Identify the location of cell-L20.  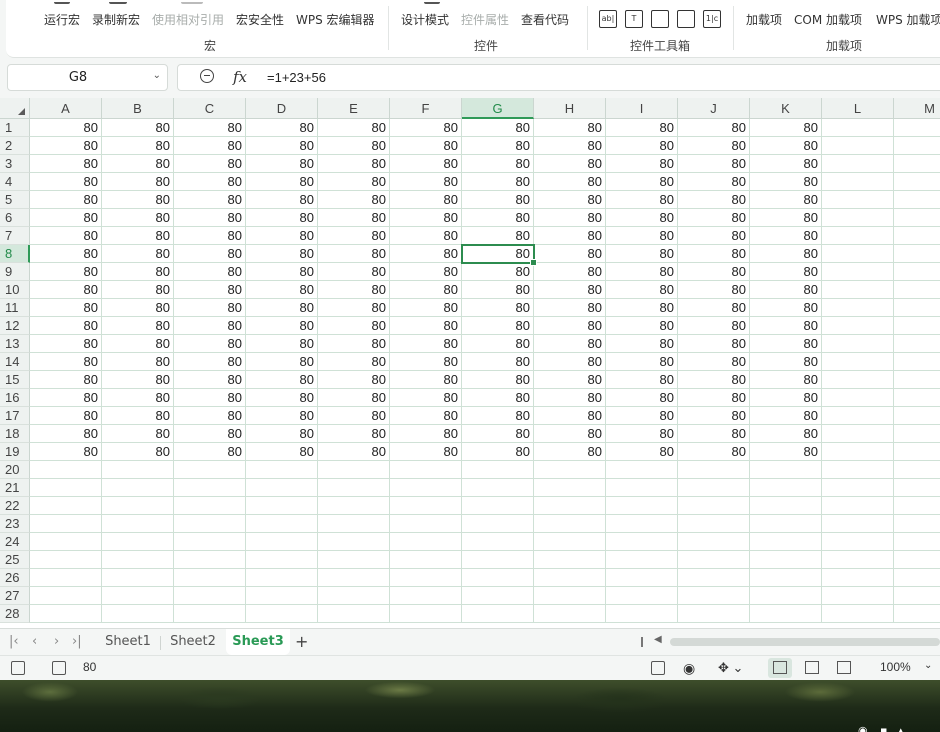
(858, 470).